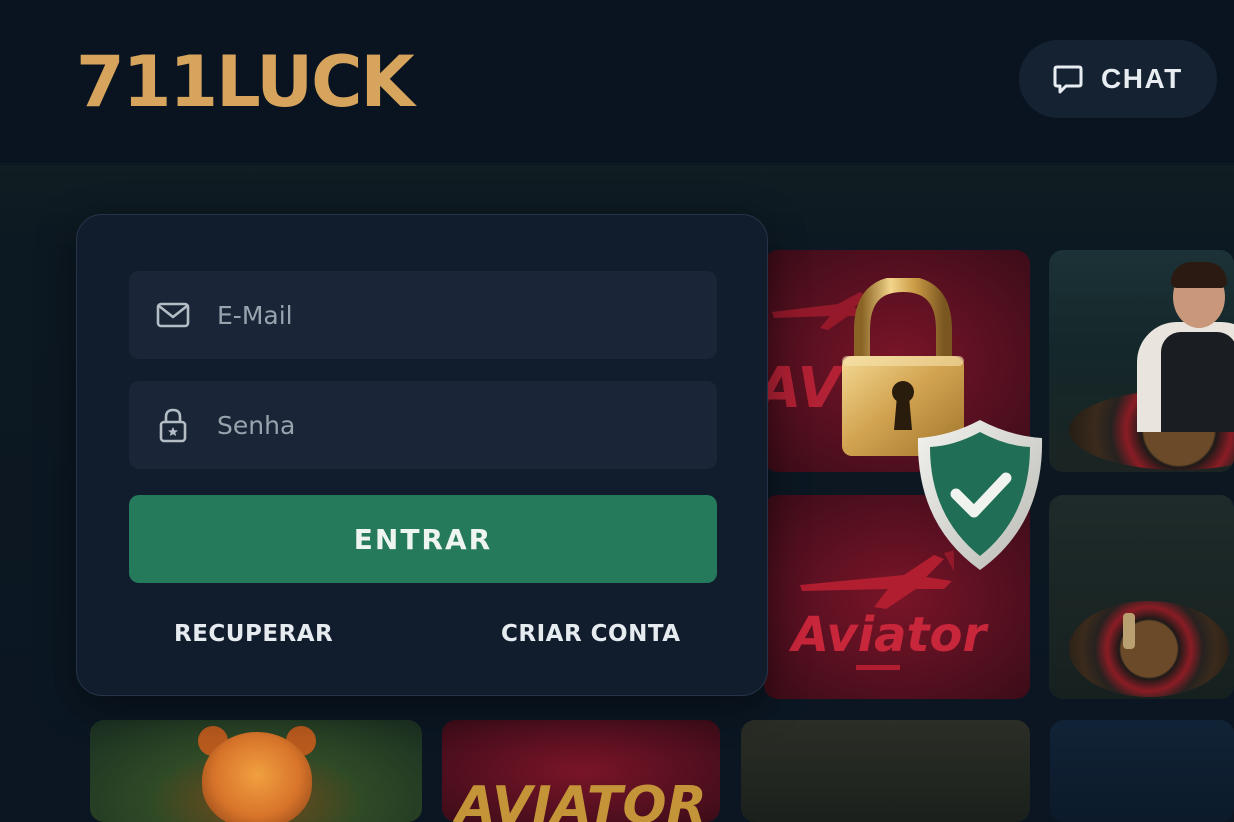 Image resolution: width=1234 pixels, height=822 pixels. I want to click on recover-password-link: RECUPERAR, so click(253, 634).